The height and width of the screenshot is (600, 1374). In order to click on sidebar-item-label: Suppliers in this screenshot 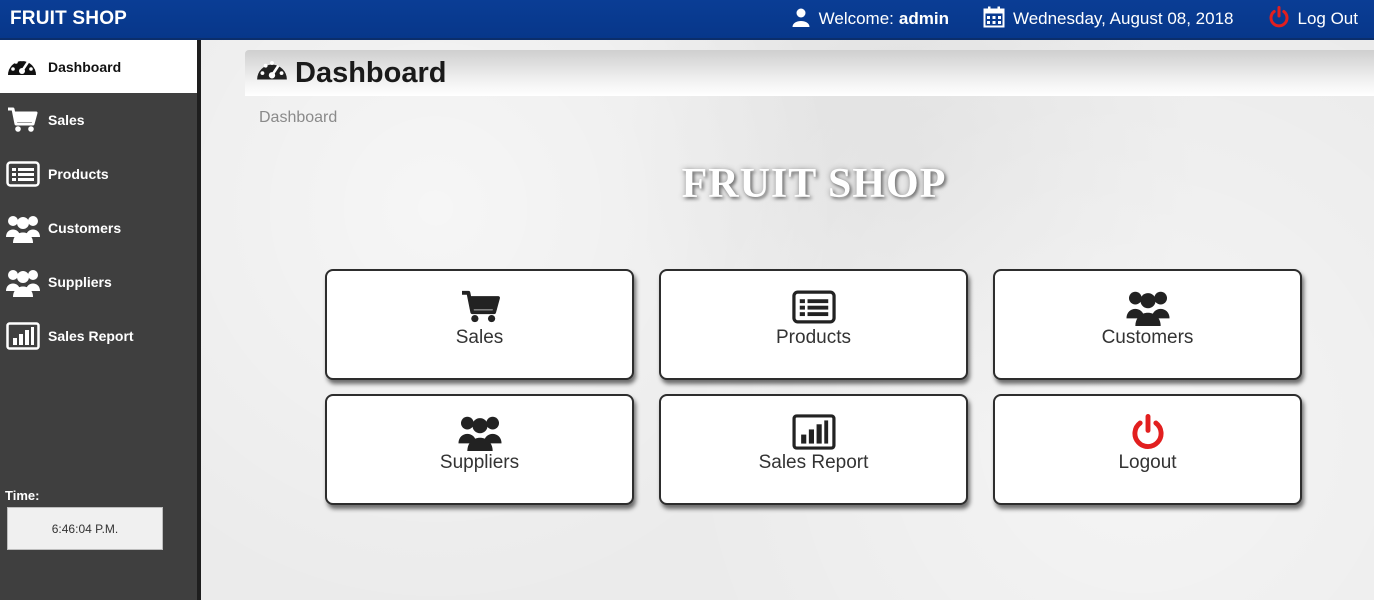, I will do `click(80, 282)`.